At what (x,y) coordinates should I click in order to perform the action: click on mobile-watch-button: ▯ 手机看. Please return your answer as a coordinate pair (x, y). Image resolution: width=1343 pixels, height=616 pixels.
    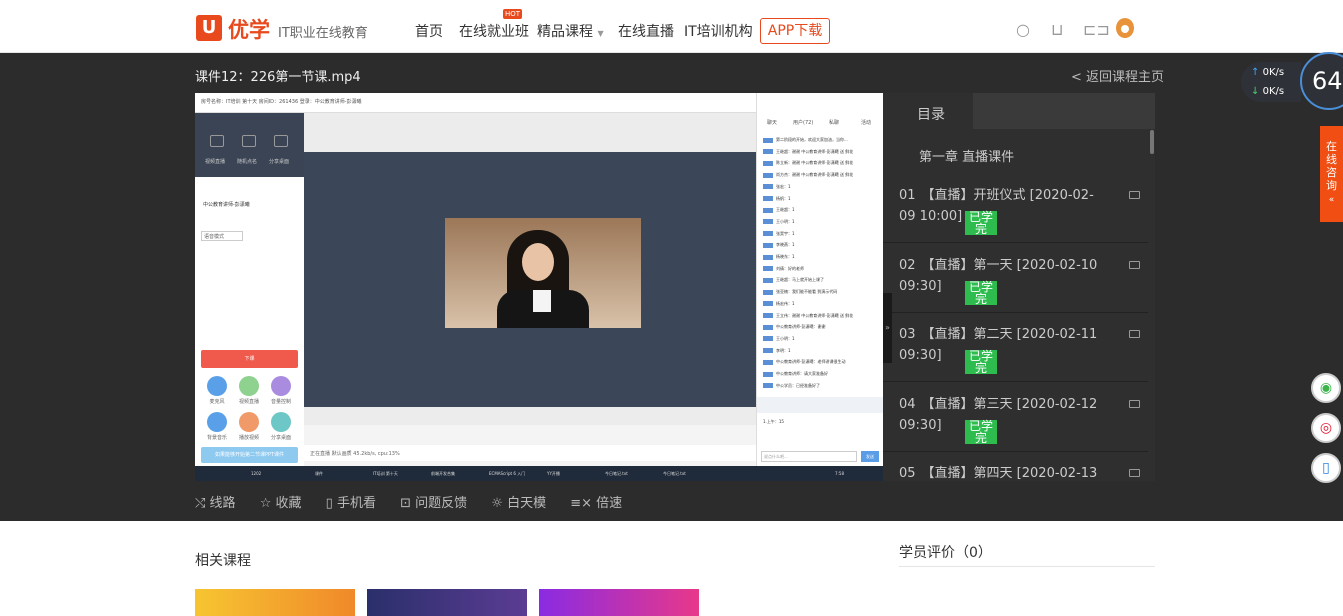
    Looking at the image, I should click on (351, 503).